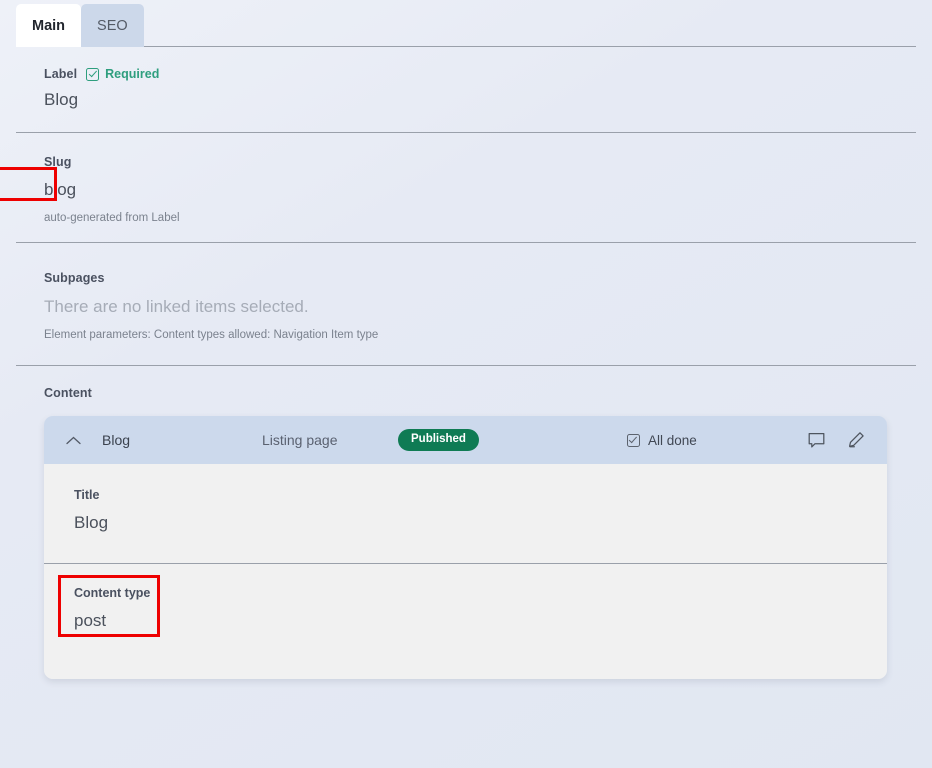  Describe the element at coordinates (816, 440) in the screenshot. I see `comment-icon` at that location.